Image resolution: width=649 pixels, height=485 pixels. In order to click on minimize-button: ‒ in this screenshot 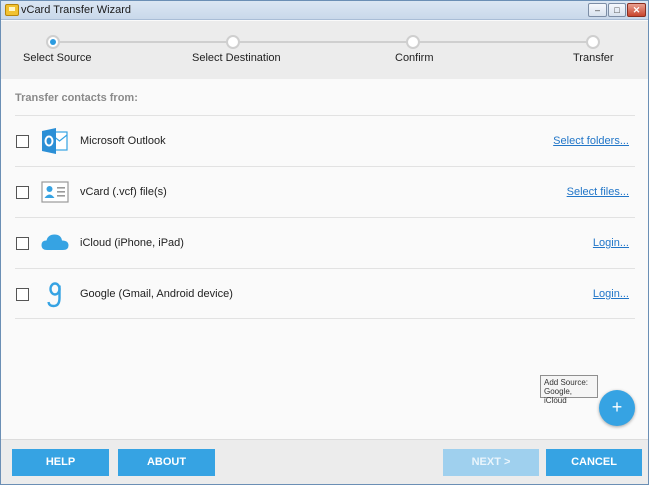, I will do `click(597, 10)`.